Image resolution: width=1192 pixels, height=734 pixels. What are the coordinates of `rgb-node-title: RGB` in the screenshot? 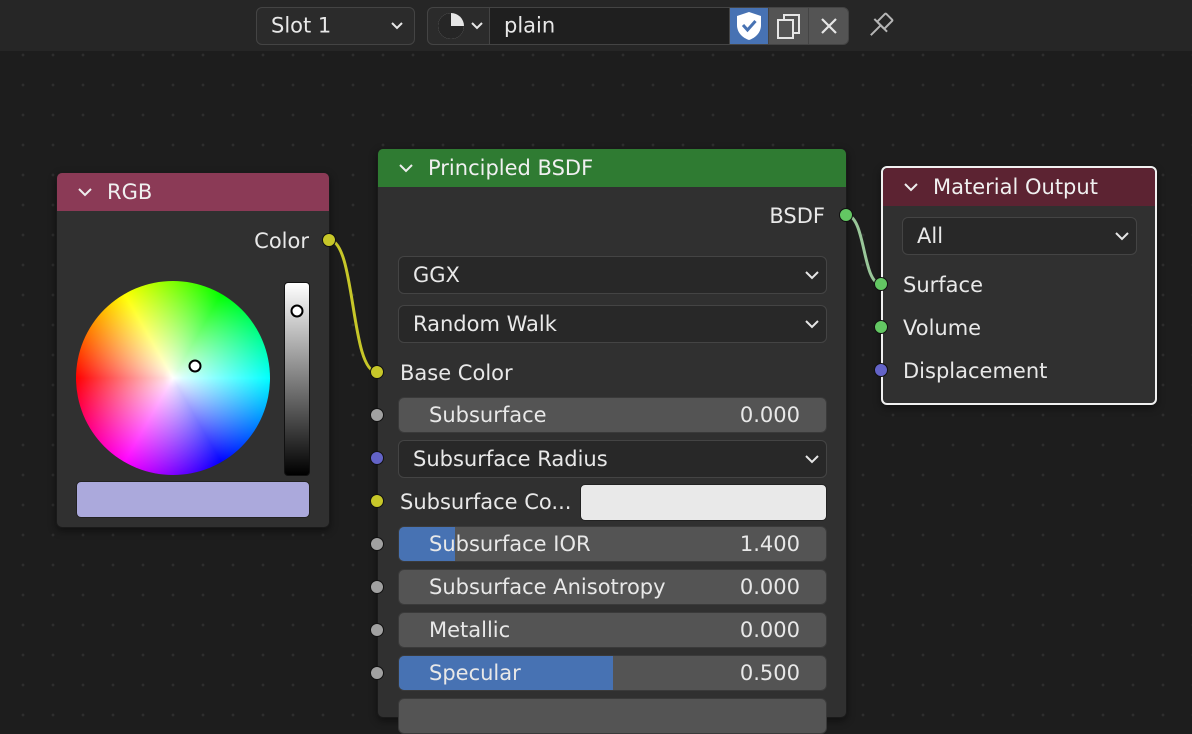 It's located at (130, 192).